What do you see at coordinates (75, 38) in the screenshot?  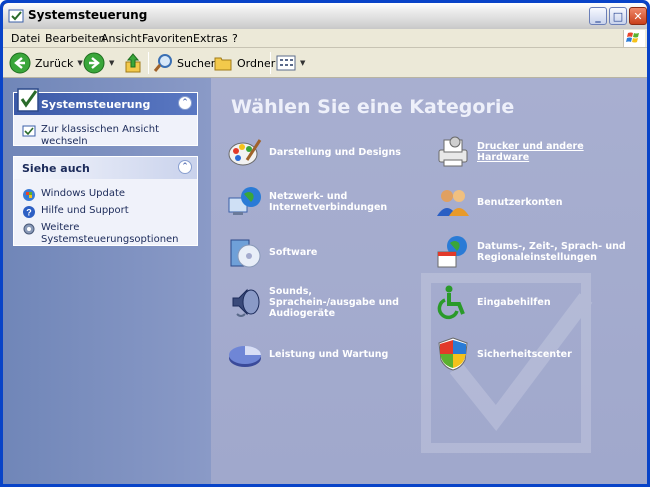 I see `menu-bearbeiten: Bearbeiten` at bounding box center [75, 38].